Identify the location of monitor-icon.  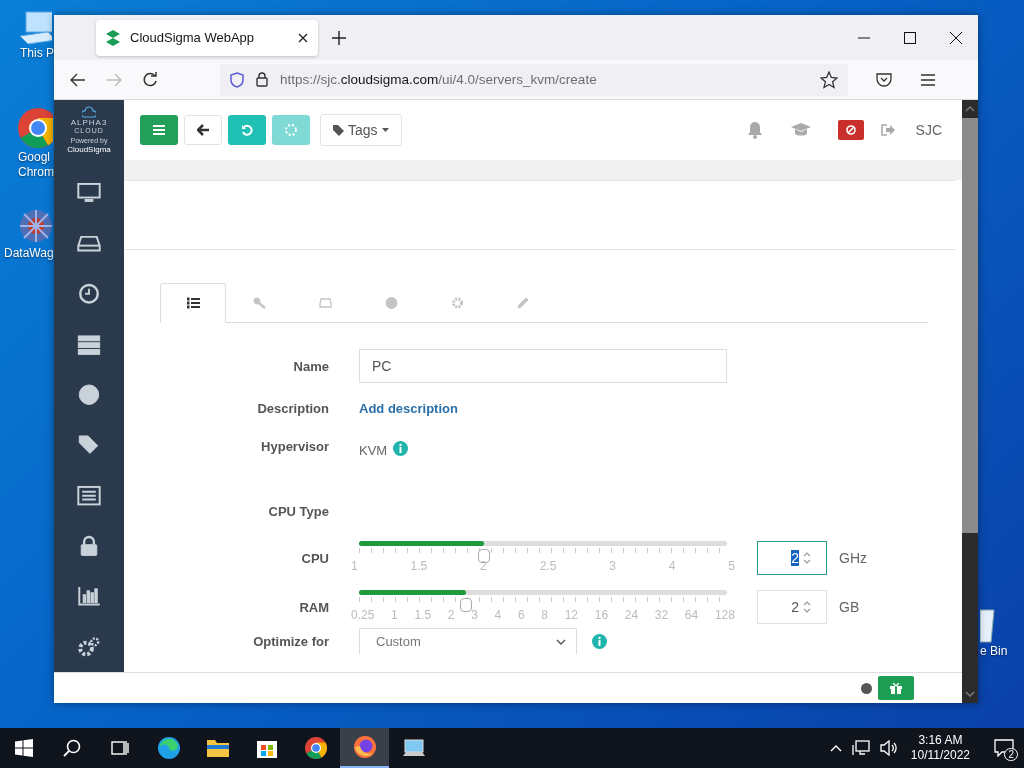
(89, 193).